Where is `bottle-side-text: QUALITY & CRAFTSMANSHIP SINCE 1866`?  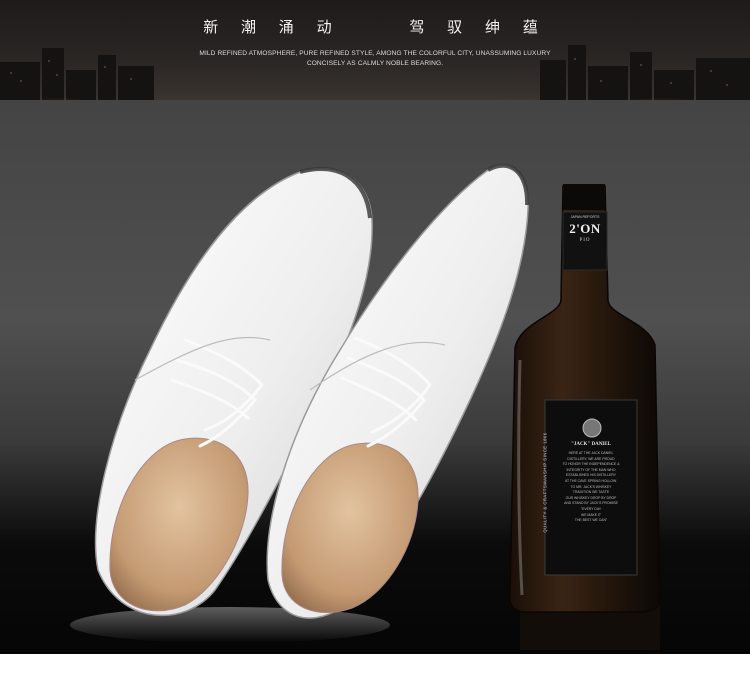 bottle-side-text: QUALITY & CRAFTSMANSHIP SINCE 1866 is located at coordinates (545, 482).